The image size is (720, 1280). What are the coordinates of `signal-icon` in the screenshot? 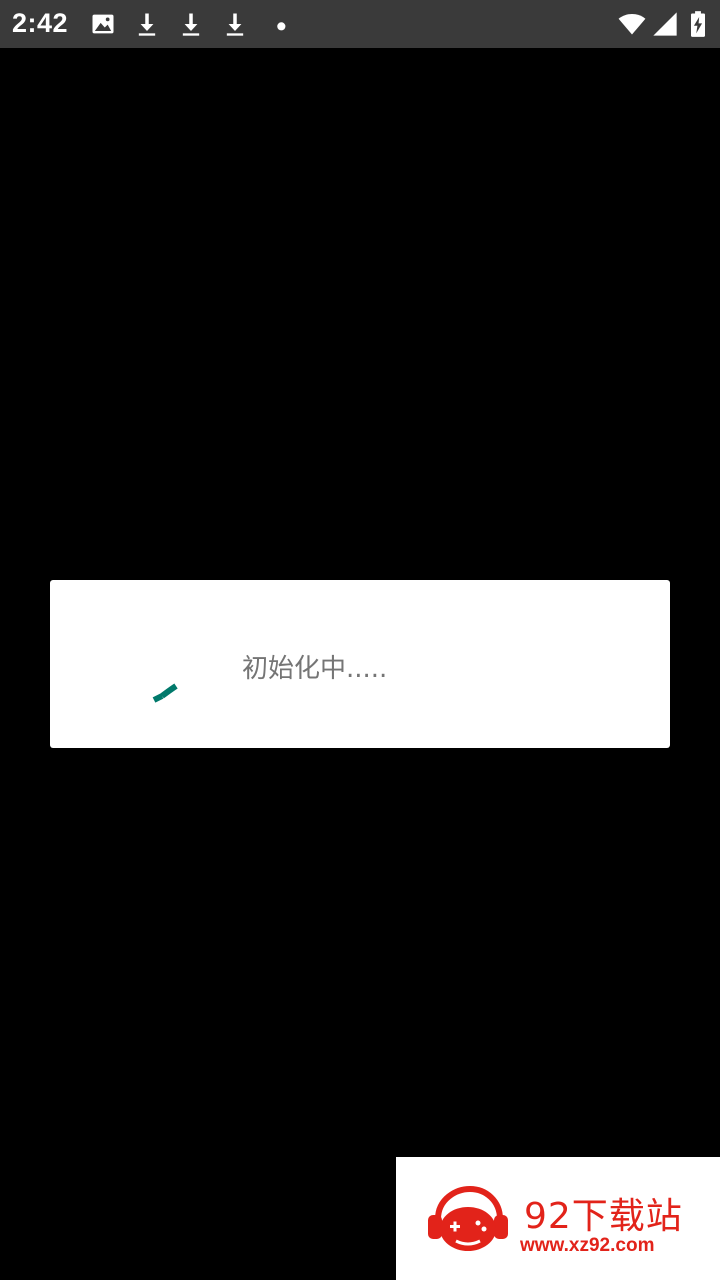 It's located at (665, 24).